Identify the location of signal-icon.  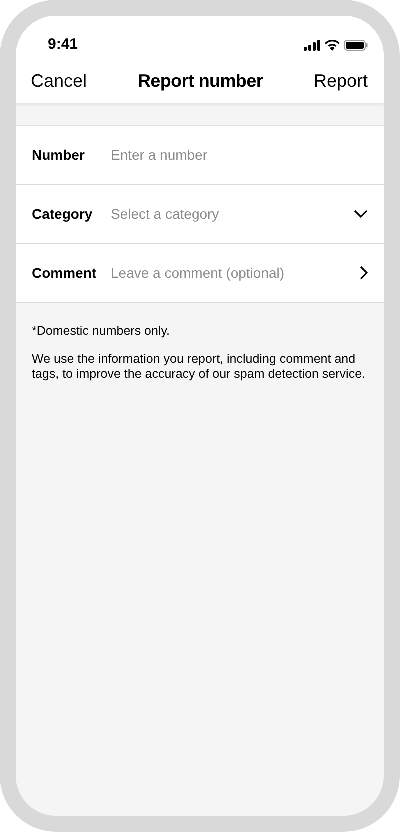
(312, 45).